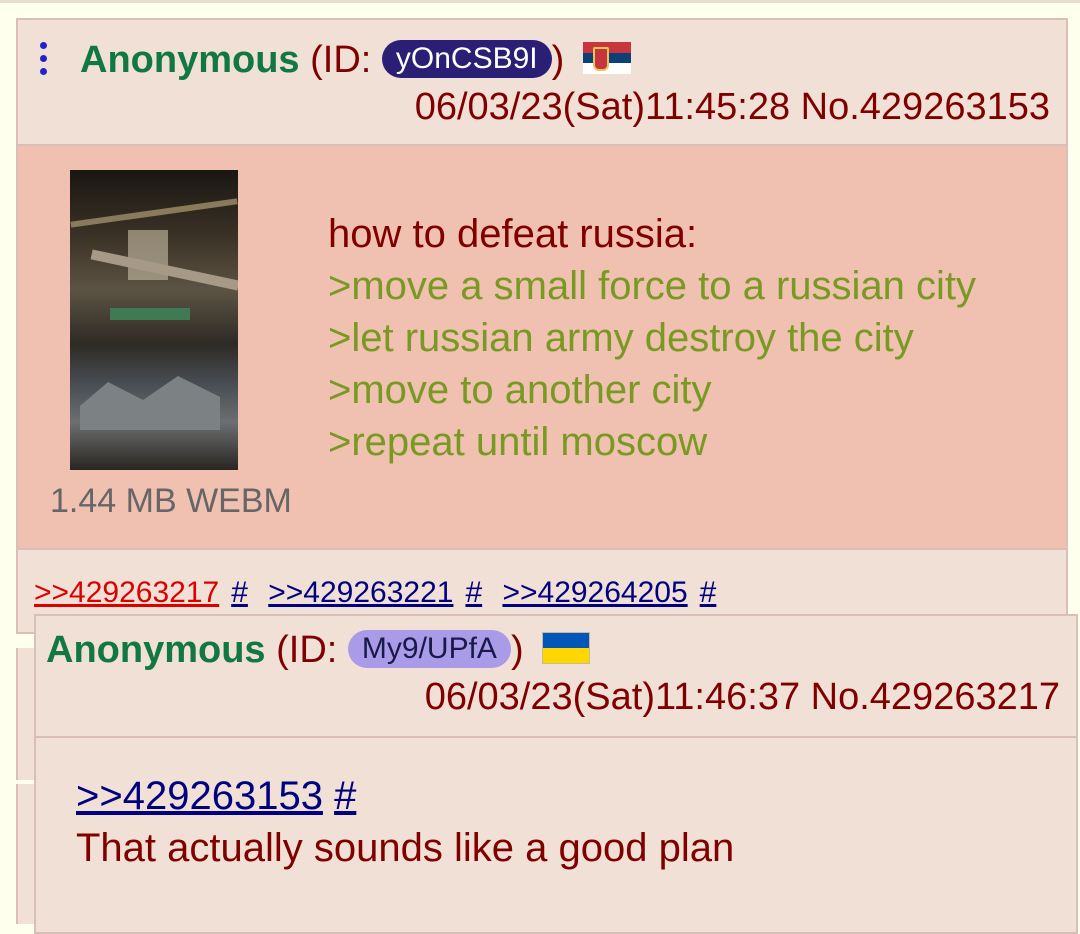 The height and width of the screenshot is (934, 1080). I want to click on post-dateline: 06/03/23(Sat)11:45:28 No.429263153, so click(732, 107).